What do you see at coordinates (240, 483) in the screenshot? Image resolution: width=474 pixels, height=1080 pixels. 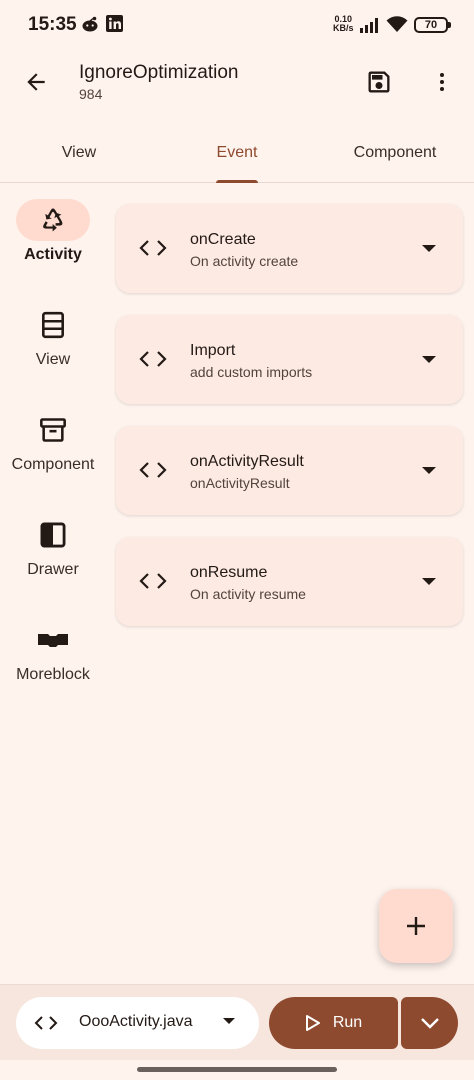 I see `event-subtitle: onActivityResult` at bounding box center [240, 483].